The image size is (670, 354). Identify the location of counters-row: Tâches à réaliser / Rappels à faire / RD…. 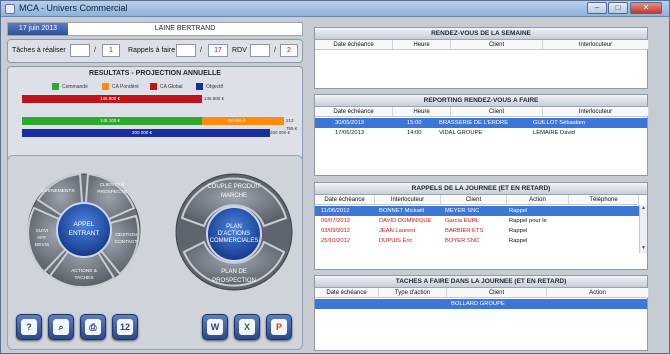
(157, 51).